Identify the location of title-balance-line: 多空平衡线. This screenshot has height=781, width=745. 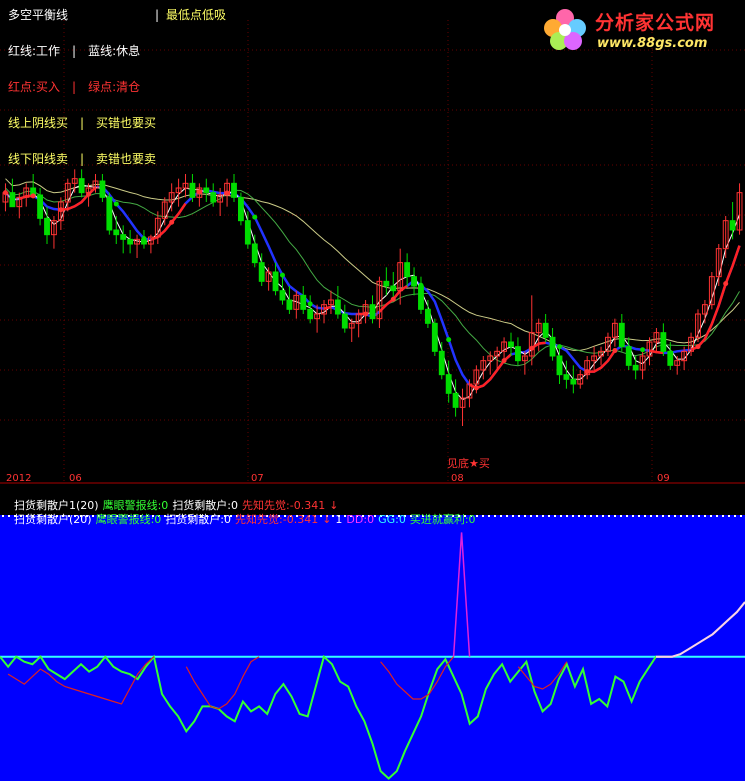
(38, 15).